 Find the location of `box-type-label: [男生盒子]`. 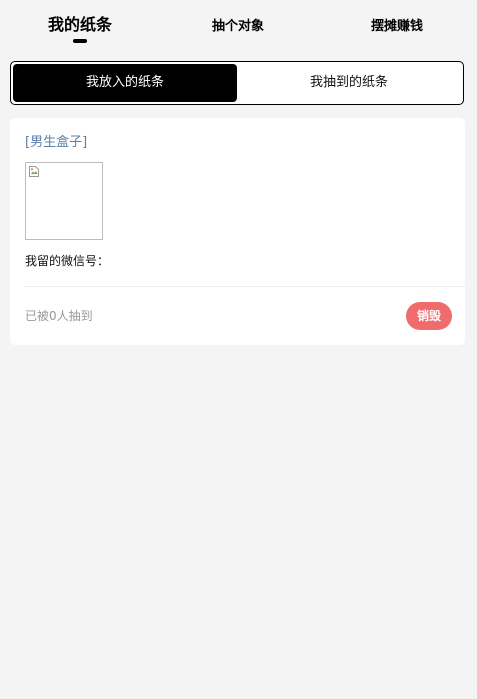

box-type-label: [男生盒子] is located at coordinates (56, 142).